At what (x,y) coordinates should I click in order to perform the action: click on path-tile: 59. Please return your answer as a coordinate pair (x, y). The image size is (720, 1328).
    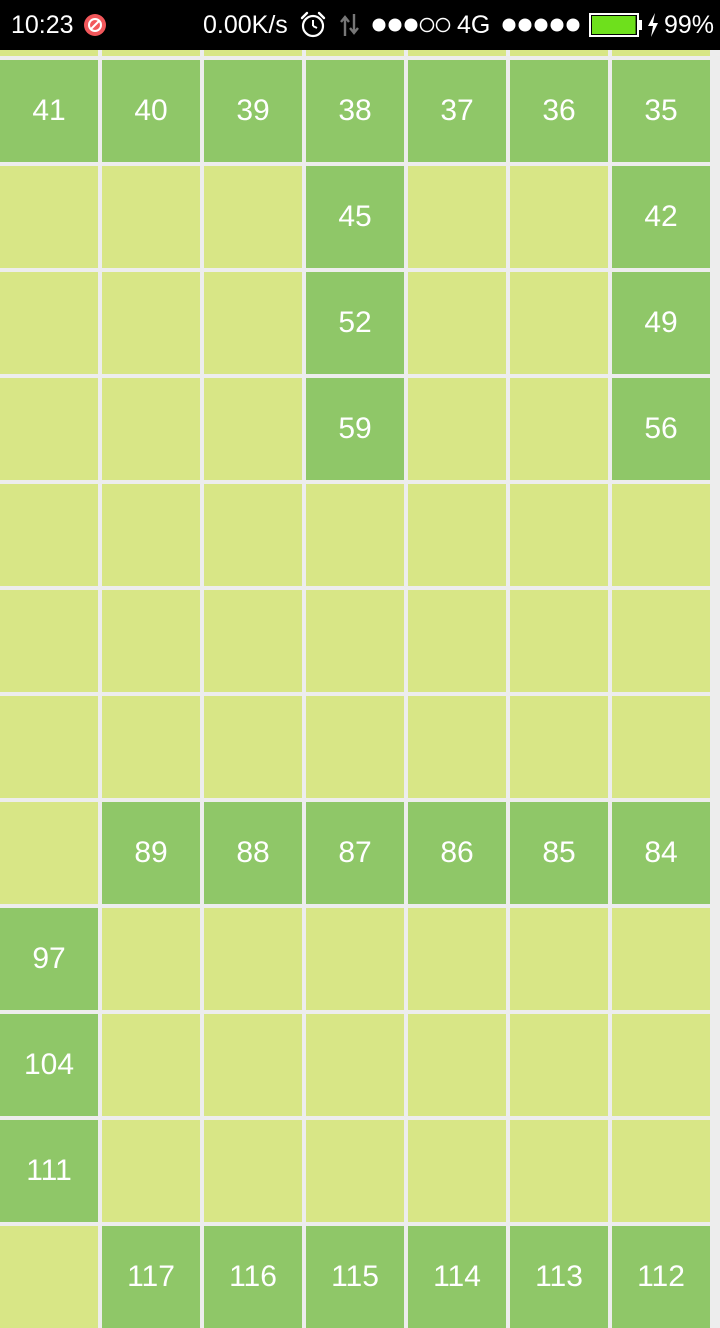
    Looking at the image, I should click on (355, 429).